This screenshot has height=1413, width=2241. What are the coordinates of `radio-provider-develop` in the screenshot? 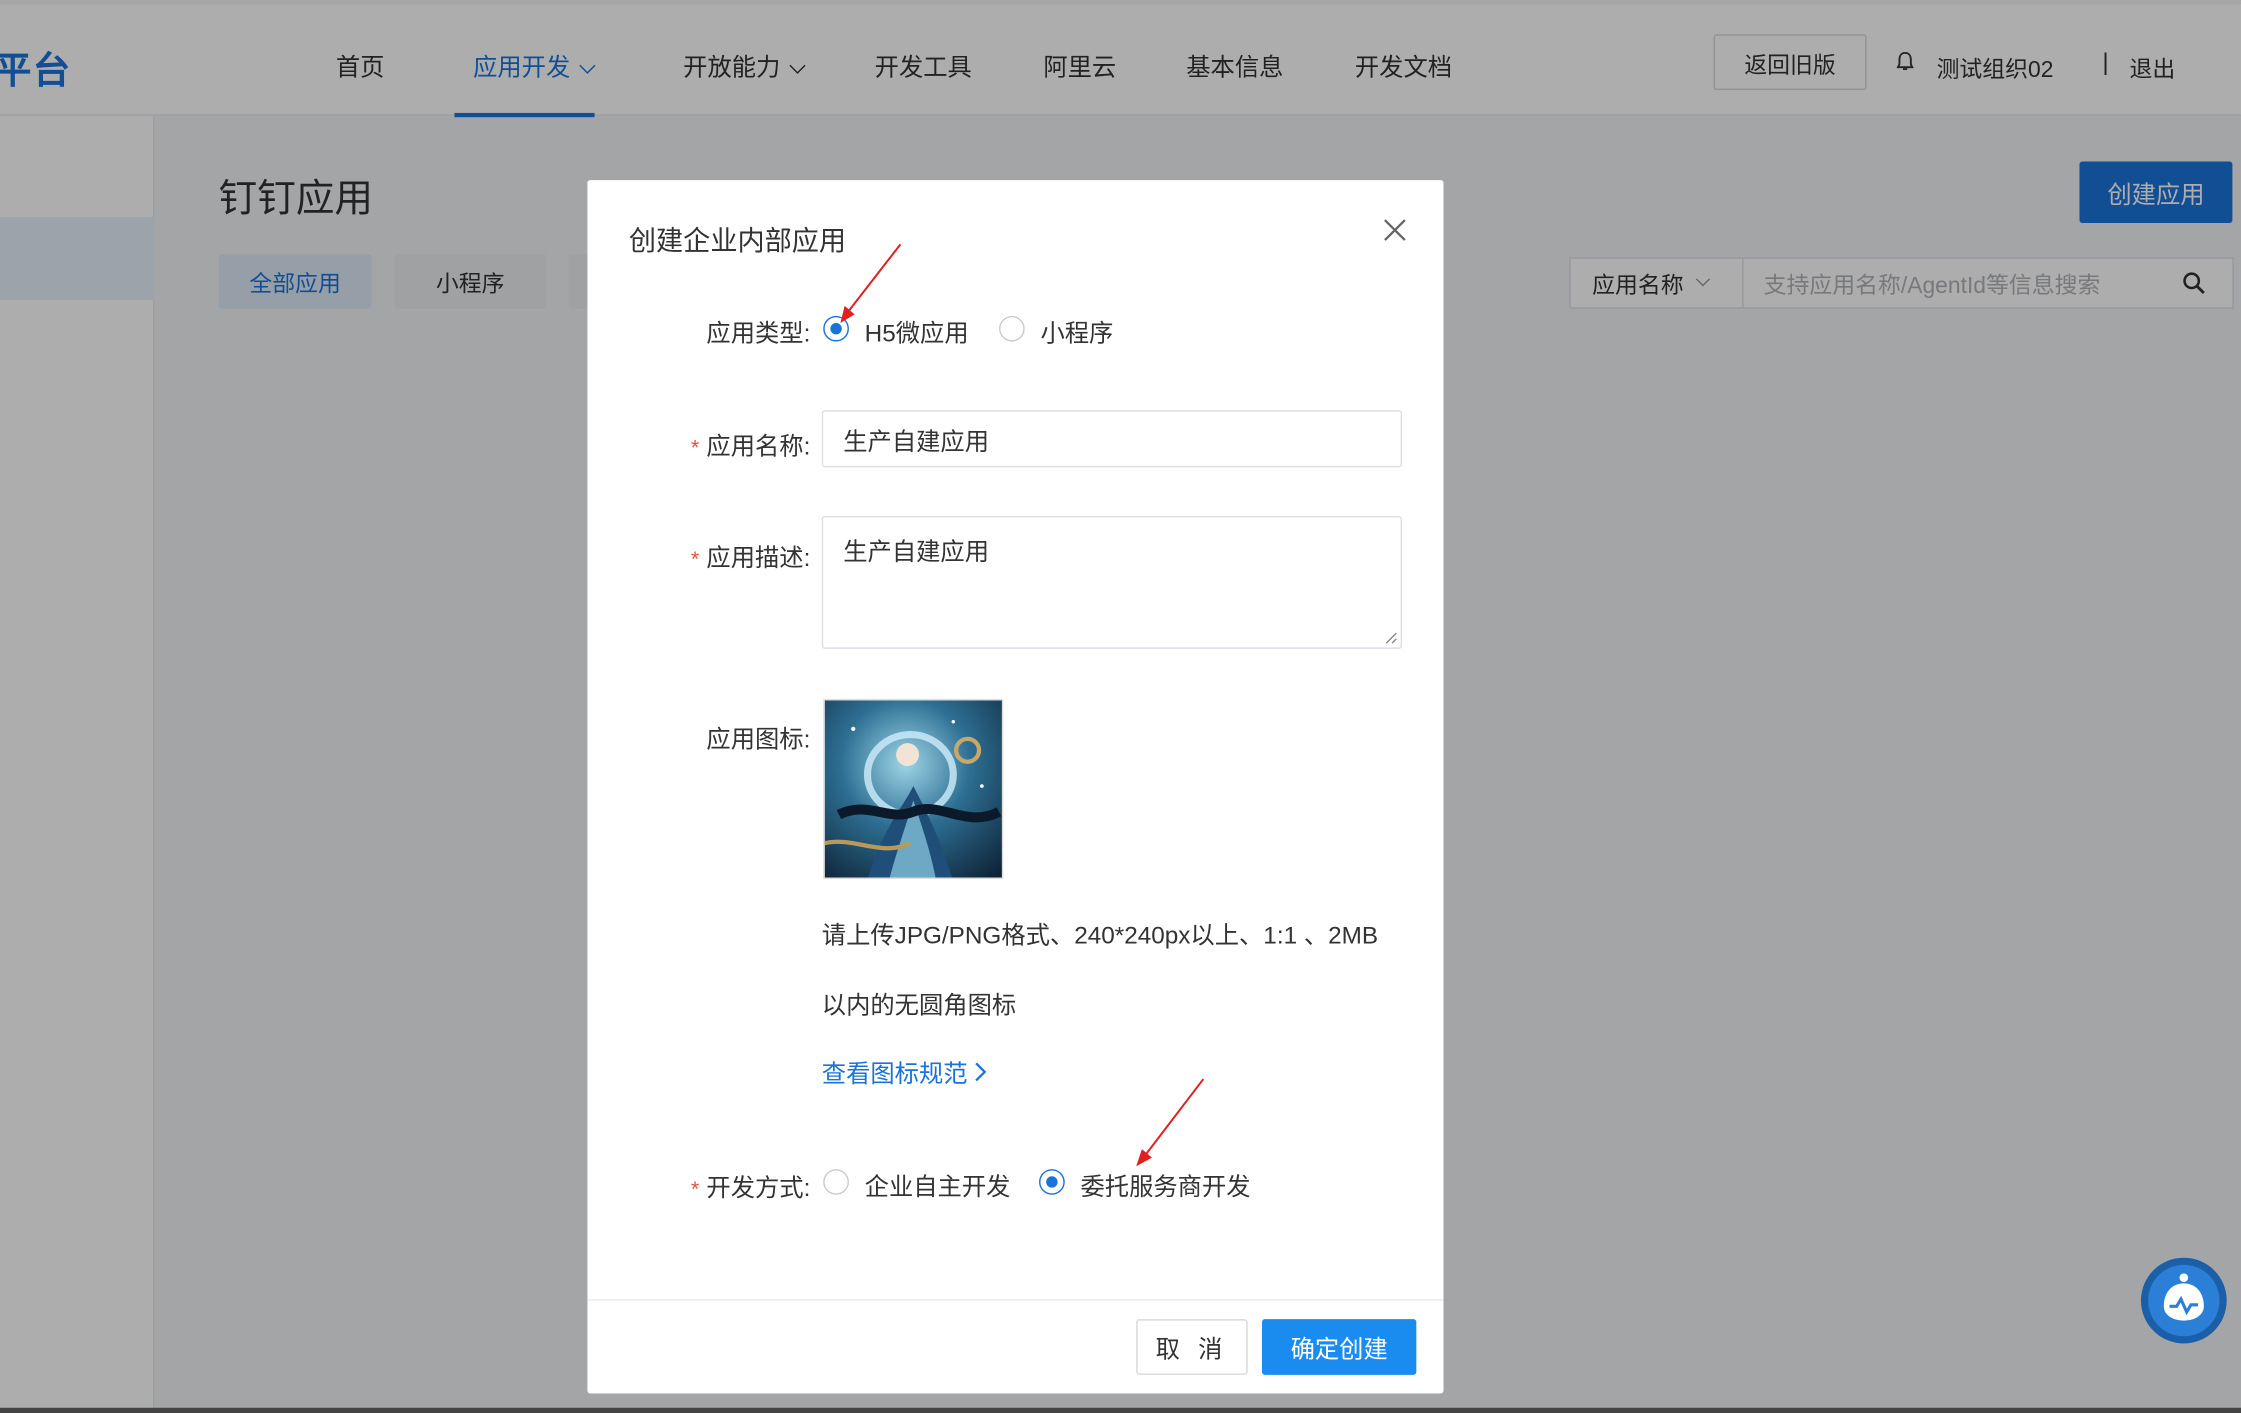 It's located at (1052, 1182).